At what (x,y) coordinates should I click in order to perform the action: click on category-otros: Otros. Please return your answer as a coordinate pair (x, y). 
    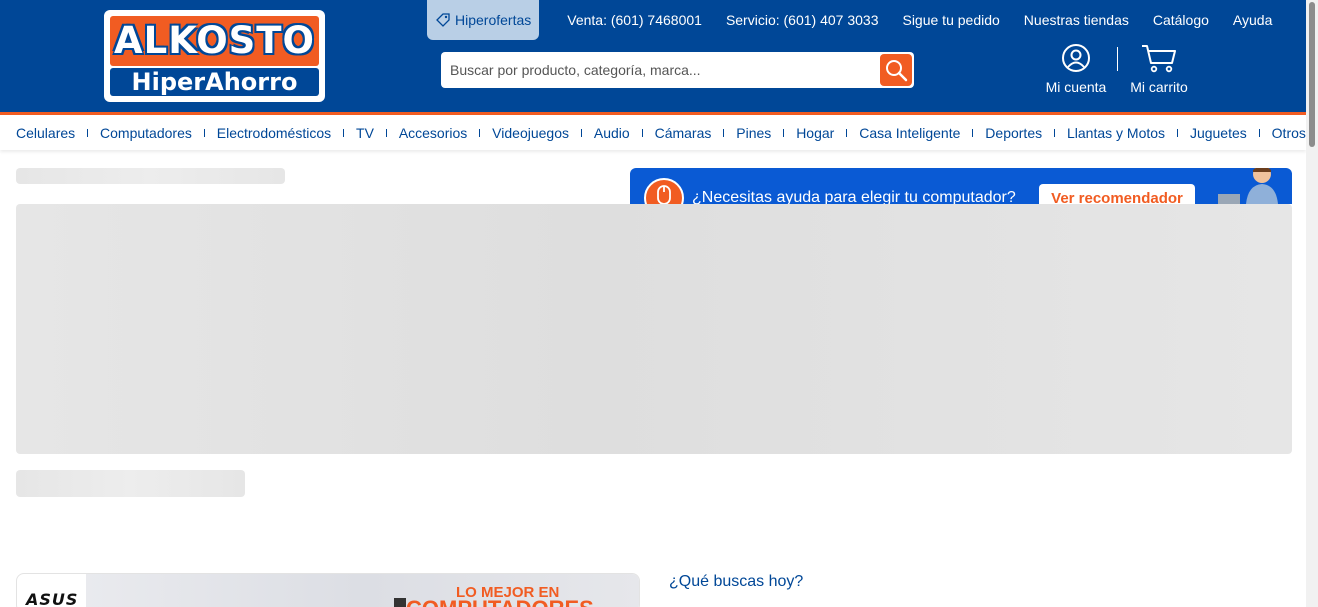
    Looking at the image, I should click on (1289, 133).